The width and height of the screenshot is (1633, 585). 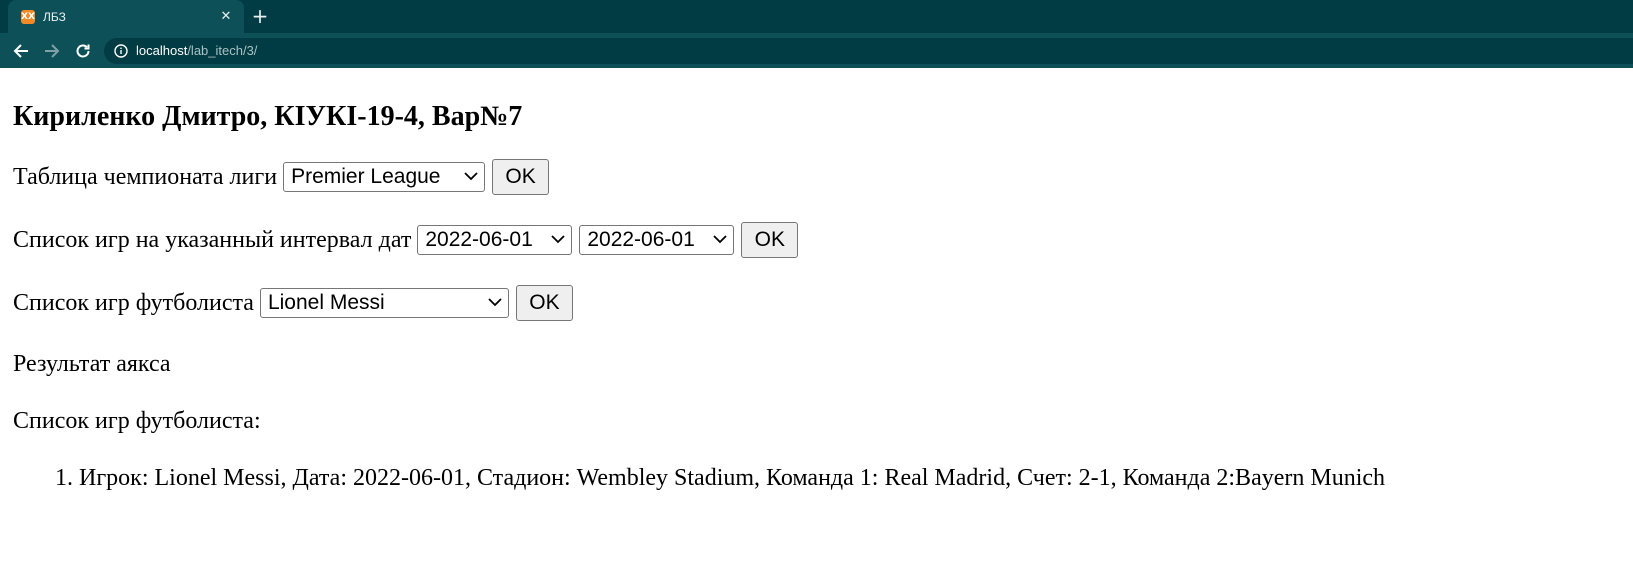 I want to click on player-form: Список игр футболиста Lionel Messi OK, so click(x=816, y=303).